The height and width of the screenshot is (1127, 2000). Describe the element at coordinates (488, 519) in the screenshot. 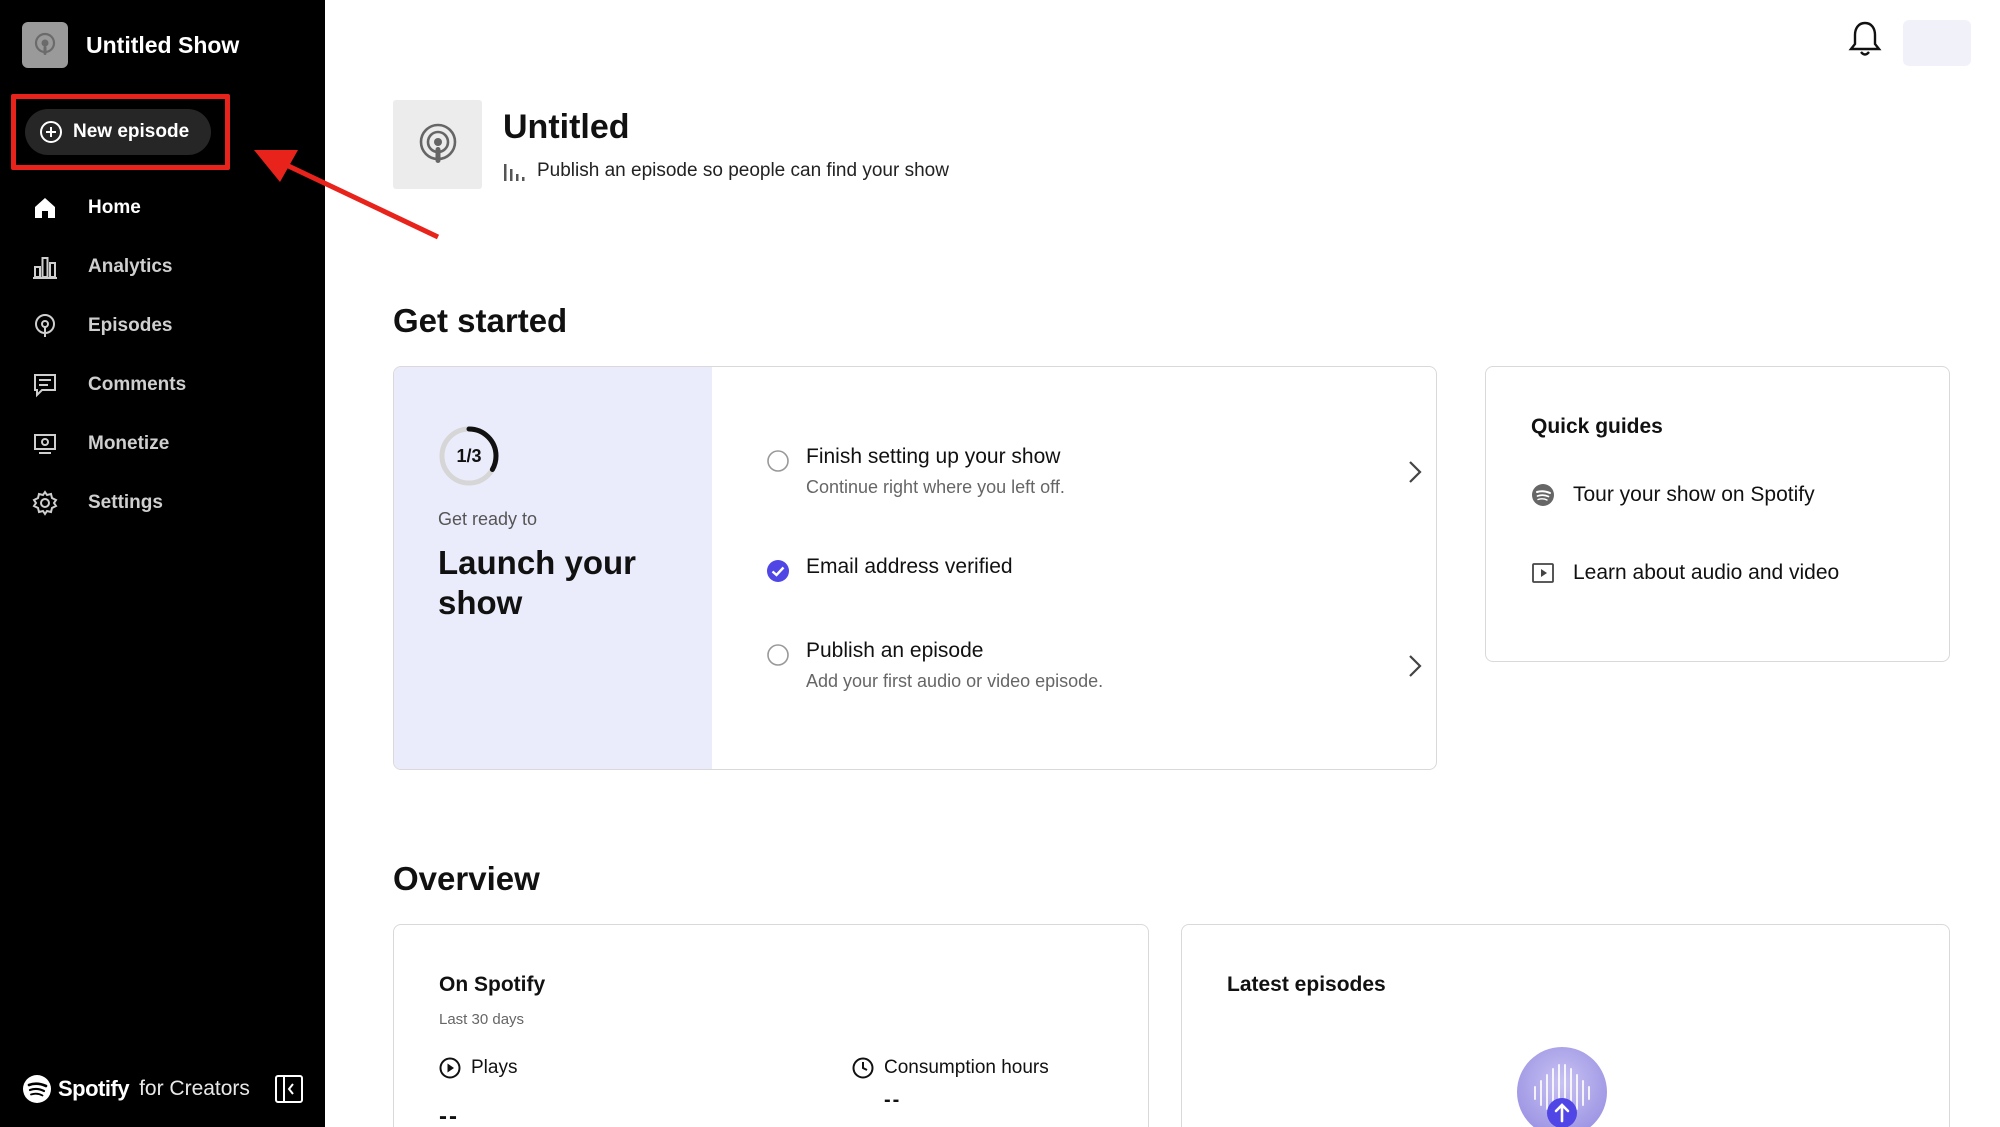

I see `launch-kicker: Get ready to` at that location.